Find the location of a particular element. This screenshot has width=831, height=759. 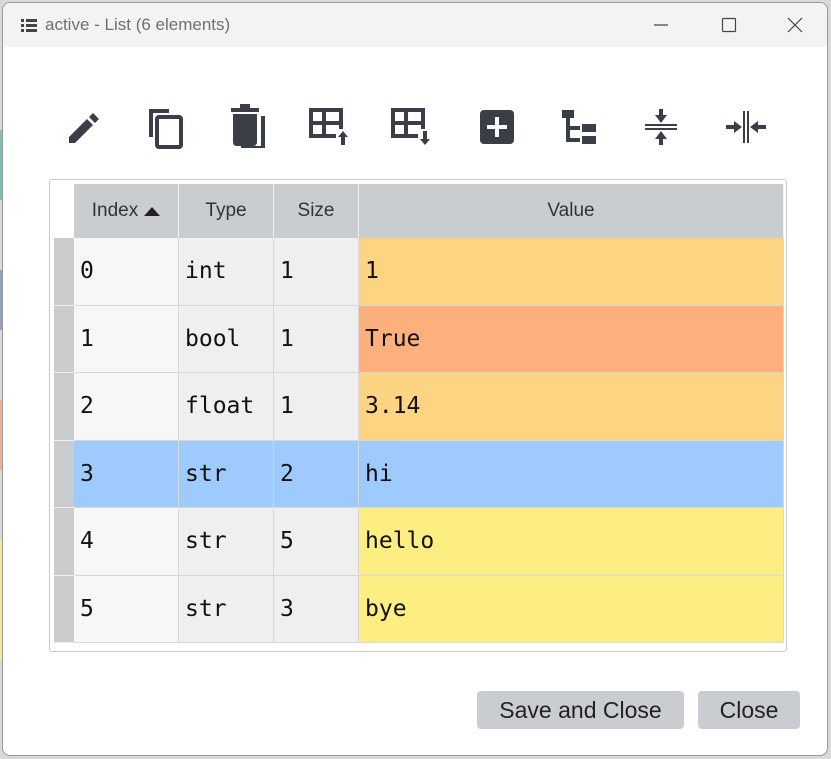

delete-button is located at coordinates (247, 127).